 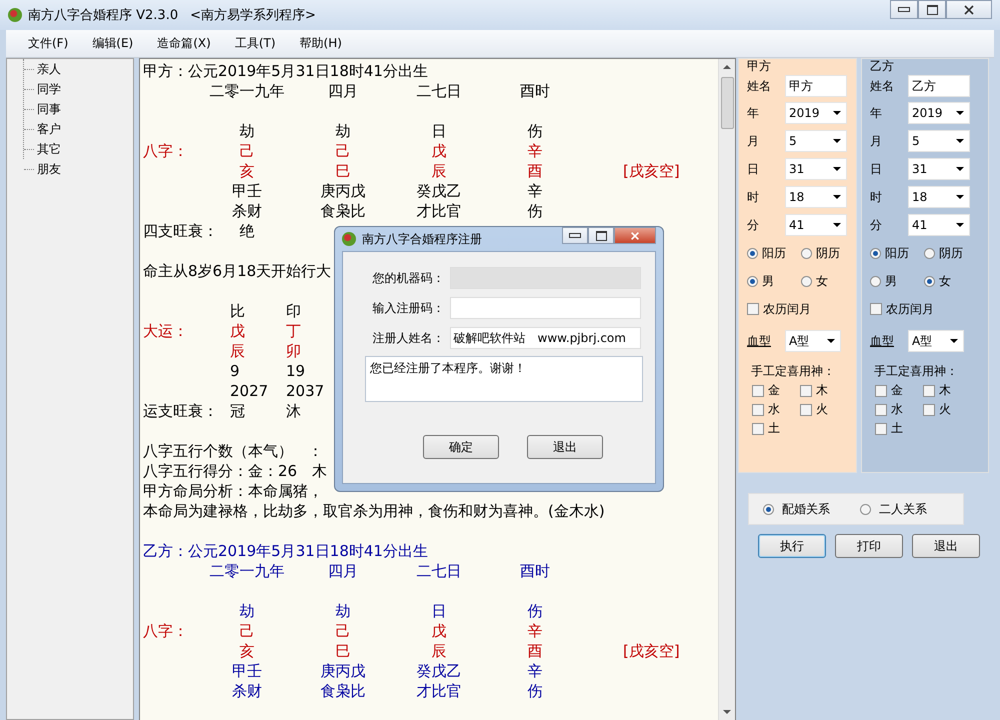 What do you see at coordinates (461, 447) in the screenshot?
I see `dialog-button: 确定` at bounding box center [461, 447].